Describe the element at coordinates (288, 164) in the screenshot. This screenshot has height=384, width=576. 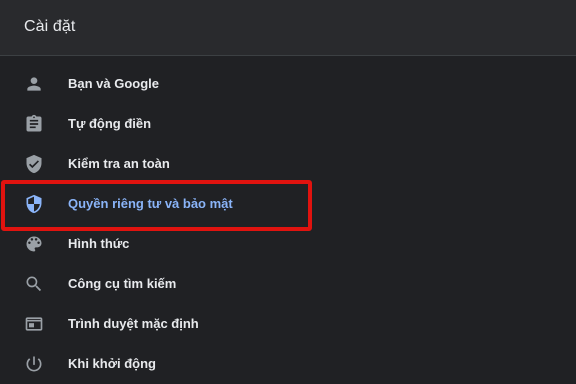
I see `nav-item-safety-check: Kiểm tra an toàn` at that location.